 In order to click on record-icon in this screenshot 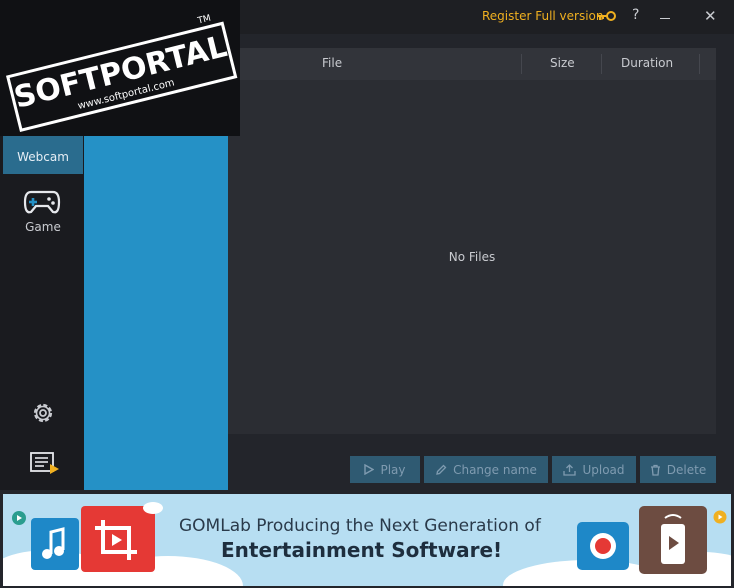, I will do `click(603, 546)`.